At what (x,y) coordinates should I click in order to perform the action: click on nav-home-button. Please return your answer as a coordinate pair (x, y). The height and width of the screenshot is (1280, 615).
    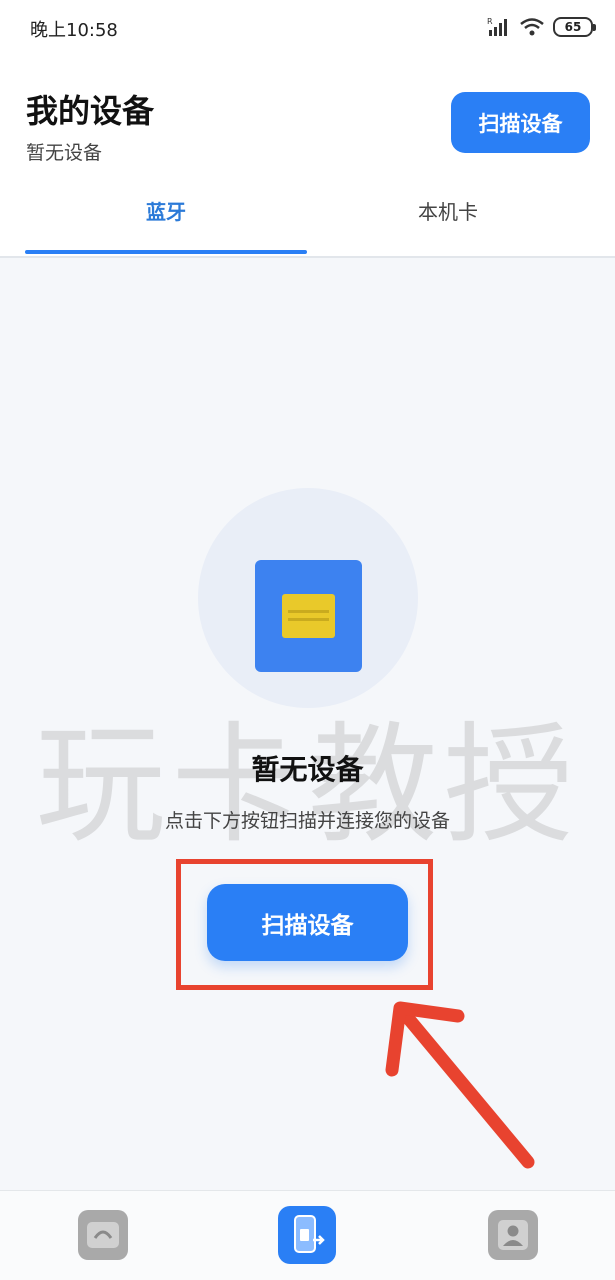
    Looking at the image, I should click on (103, 1235).